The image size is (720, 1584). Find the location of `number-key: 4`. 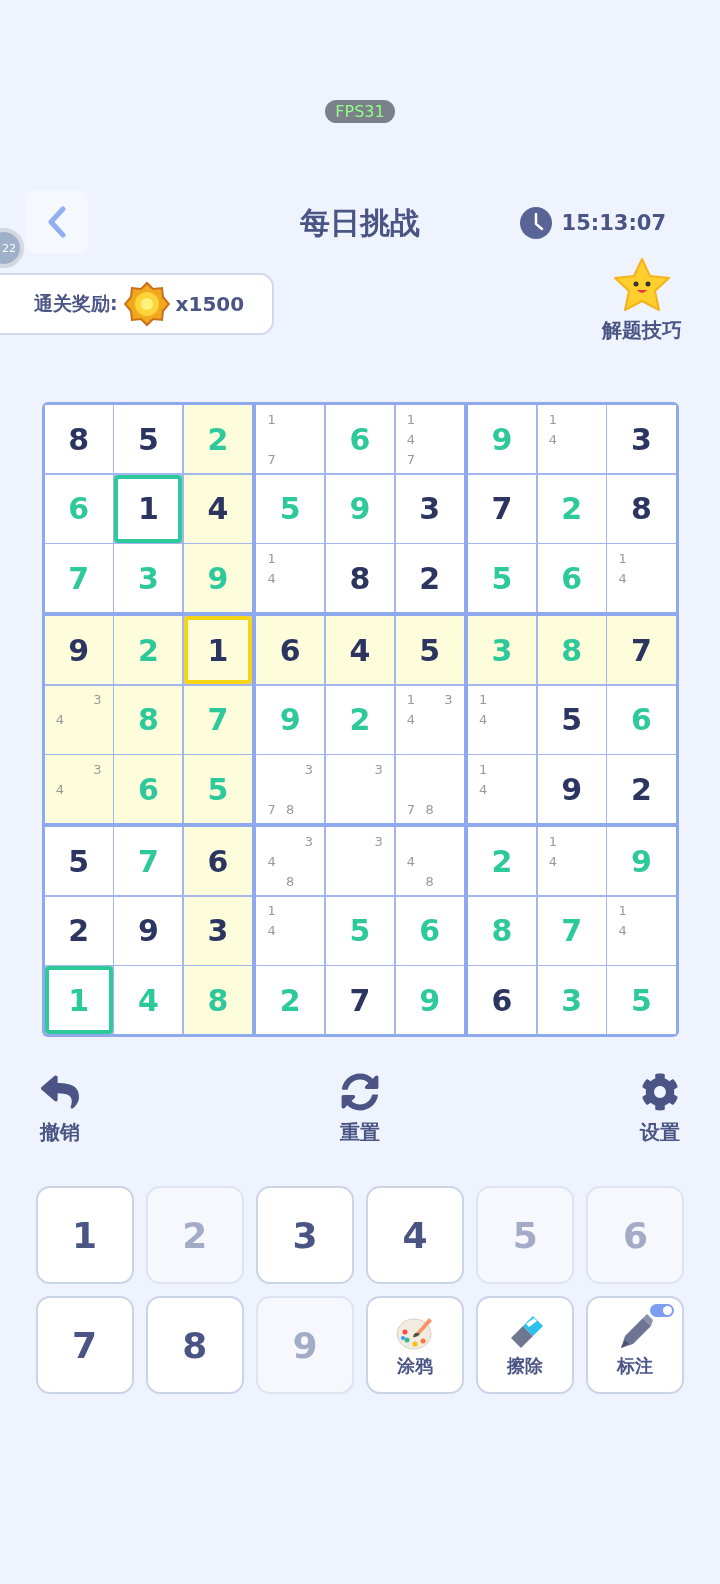

number-key: 4 is located at coordinates (415, 1235).